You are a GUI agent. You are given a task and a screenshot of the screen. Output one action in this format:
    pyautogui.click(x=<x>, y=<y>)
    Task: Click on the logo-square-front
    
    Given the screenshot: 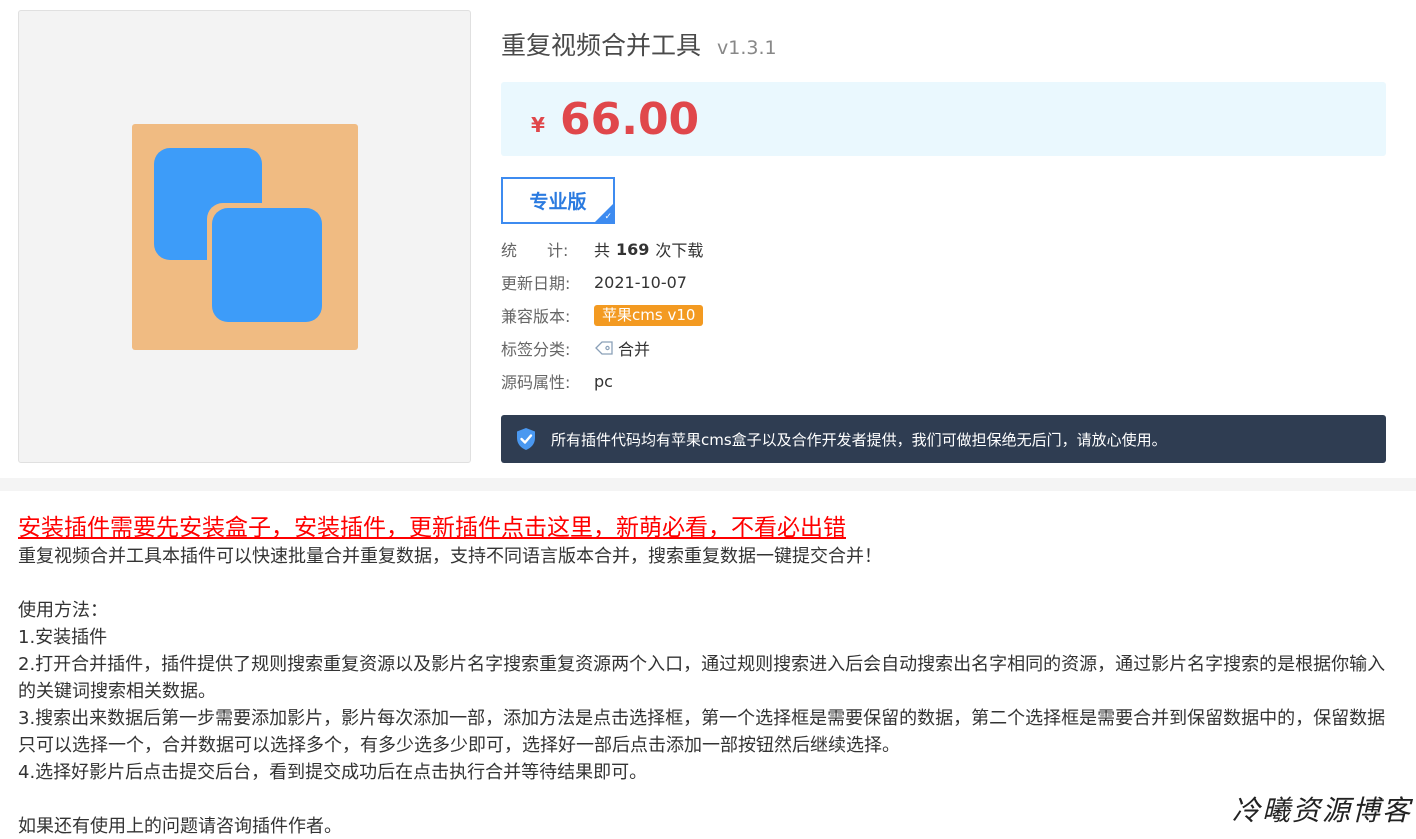 What is the action you would take?
    pyautogui.click(x=267, y=265)
    